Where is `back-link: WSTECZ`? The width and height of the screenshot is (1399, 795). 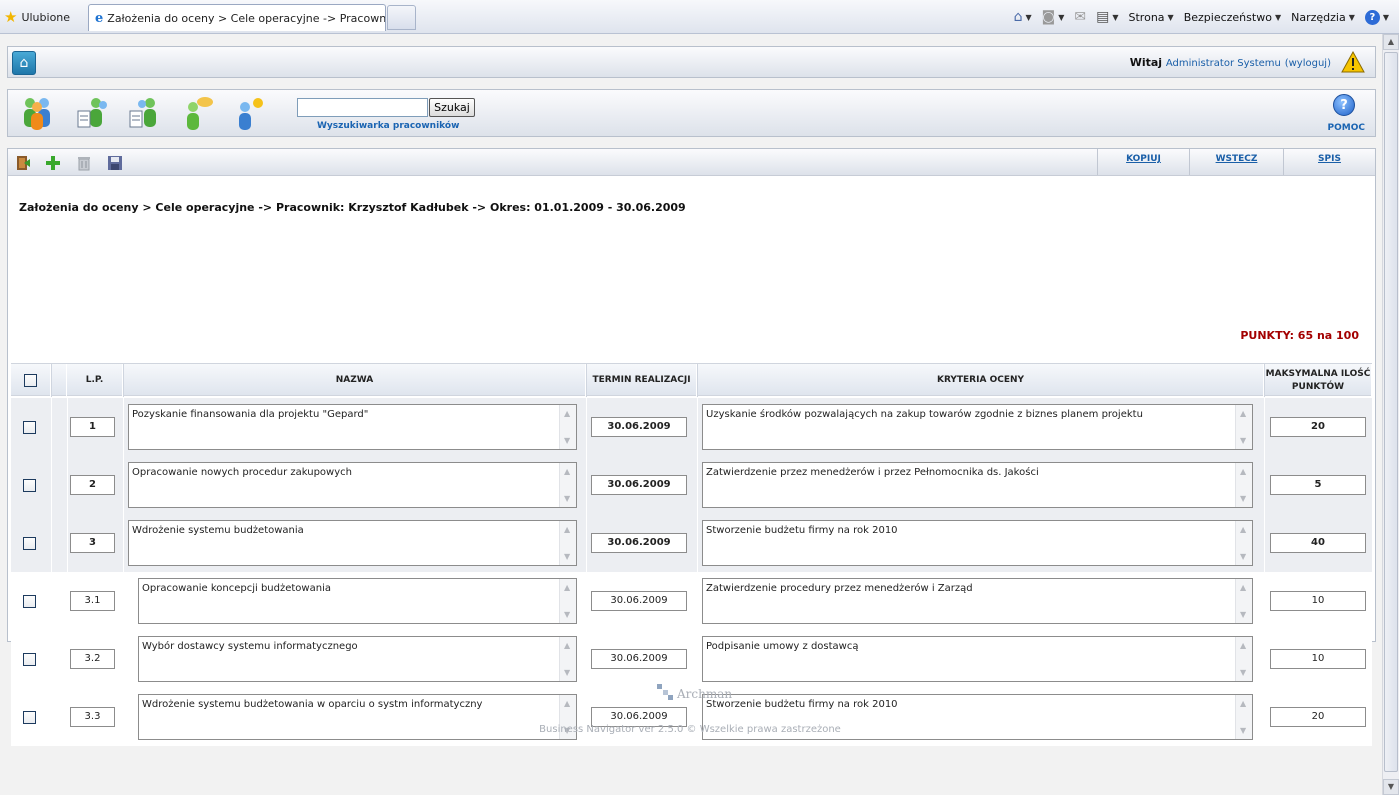 back-link: WSTECZ is located at coordinates (1236, 162).